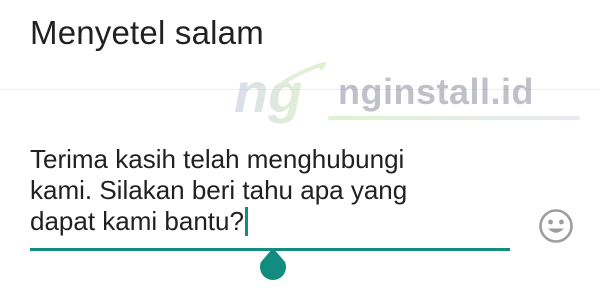 Image resolution: width=600 pixels, height=298 pixels. Describe the element at coordinates (436, 91) in the screenshot. I see `watermark-site-text: nginstall.id` at that location.